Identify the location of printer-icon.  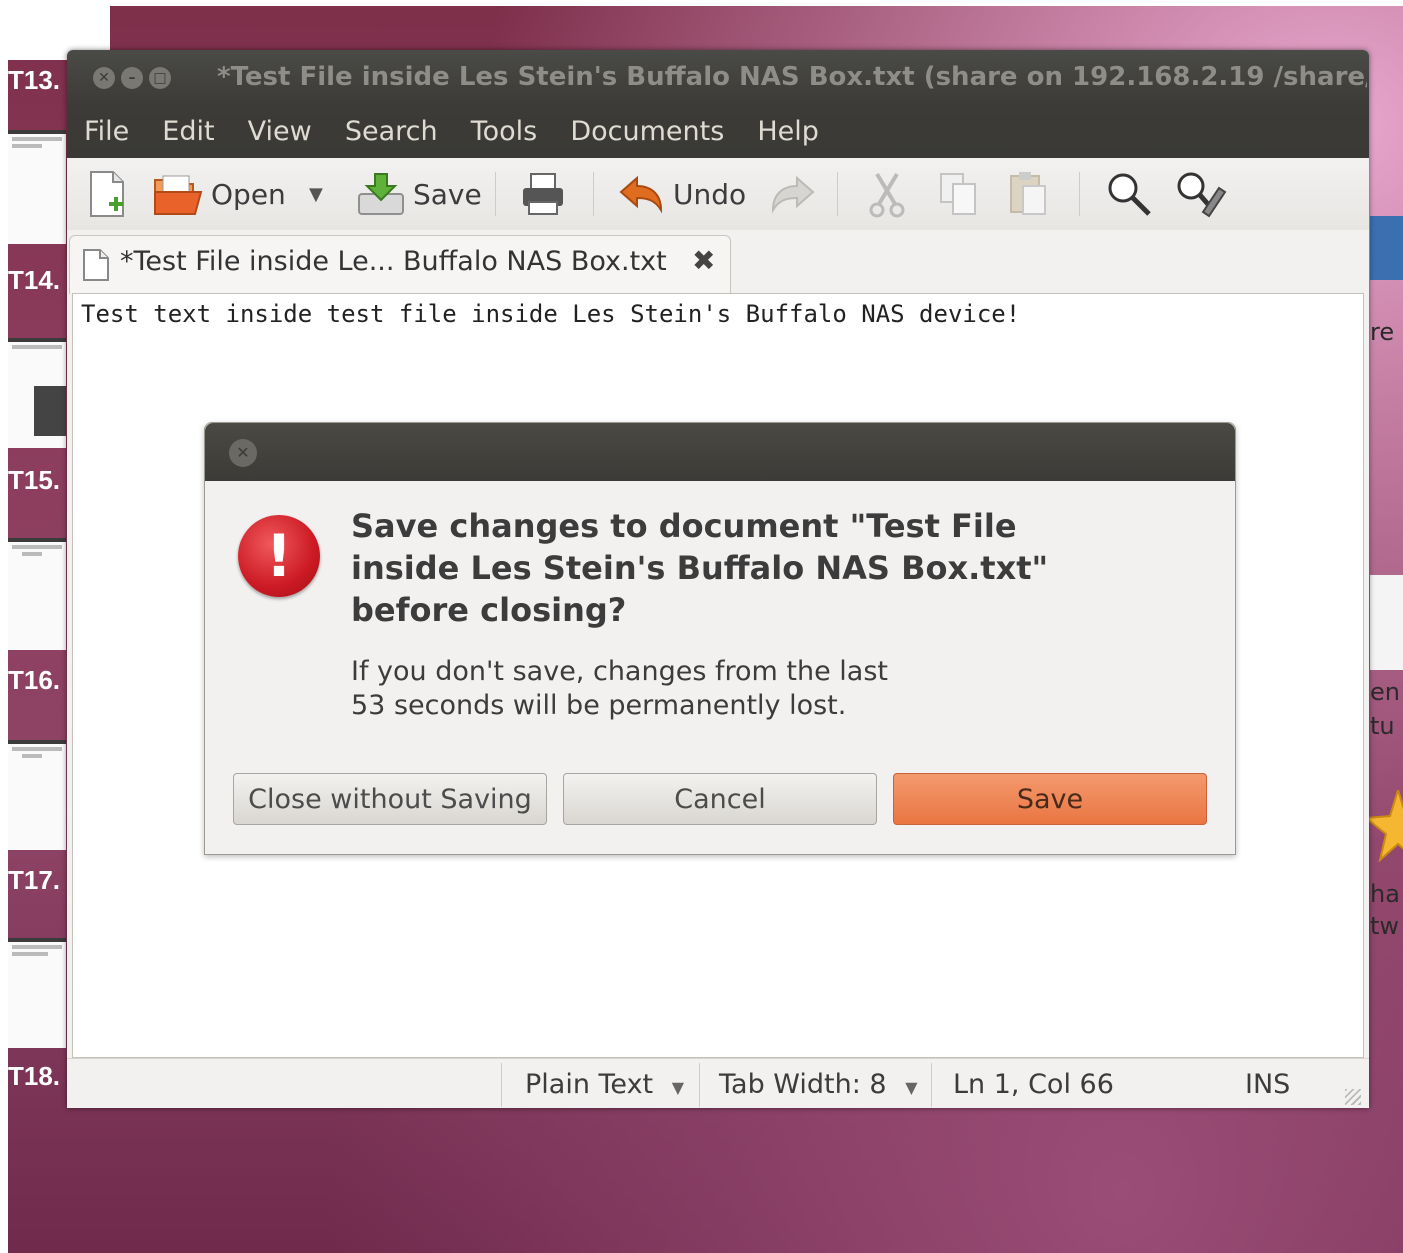
(543, 194).